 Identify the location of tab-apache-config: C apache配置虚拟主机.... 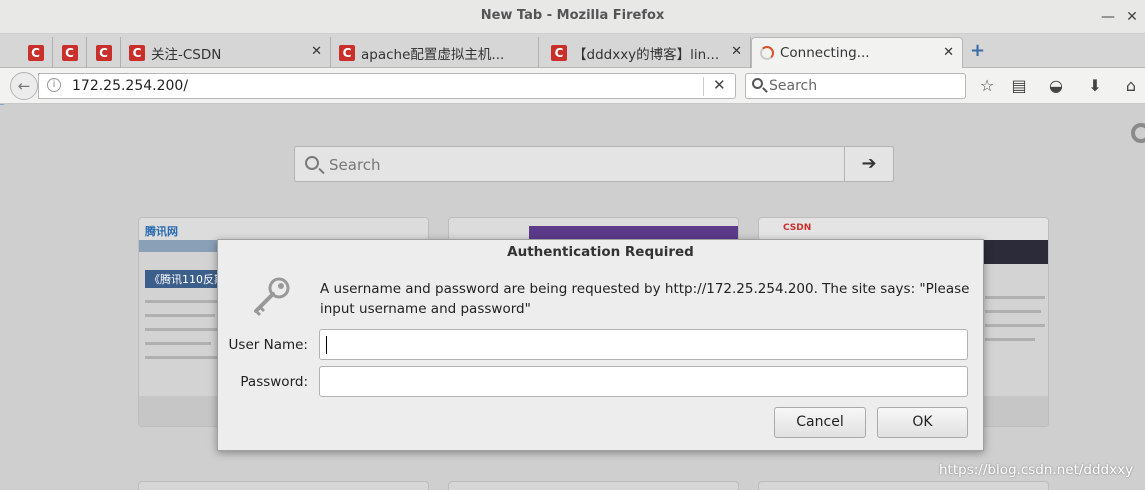
(435, 52).